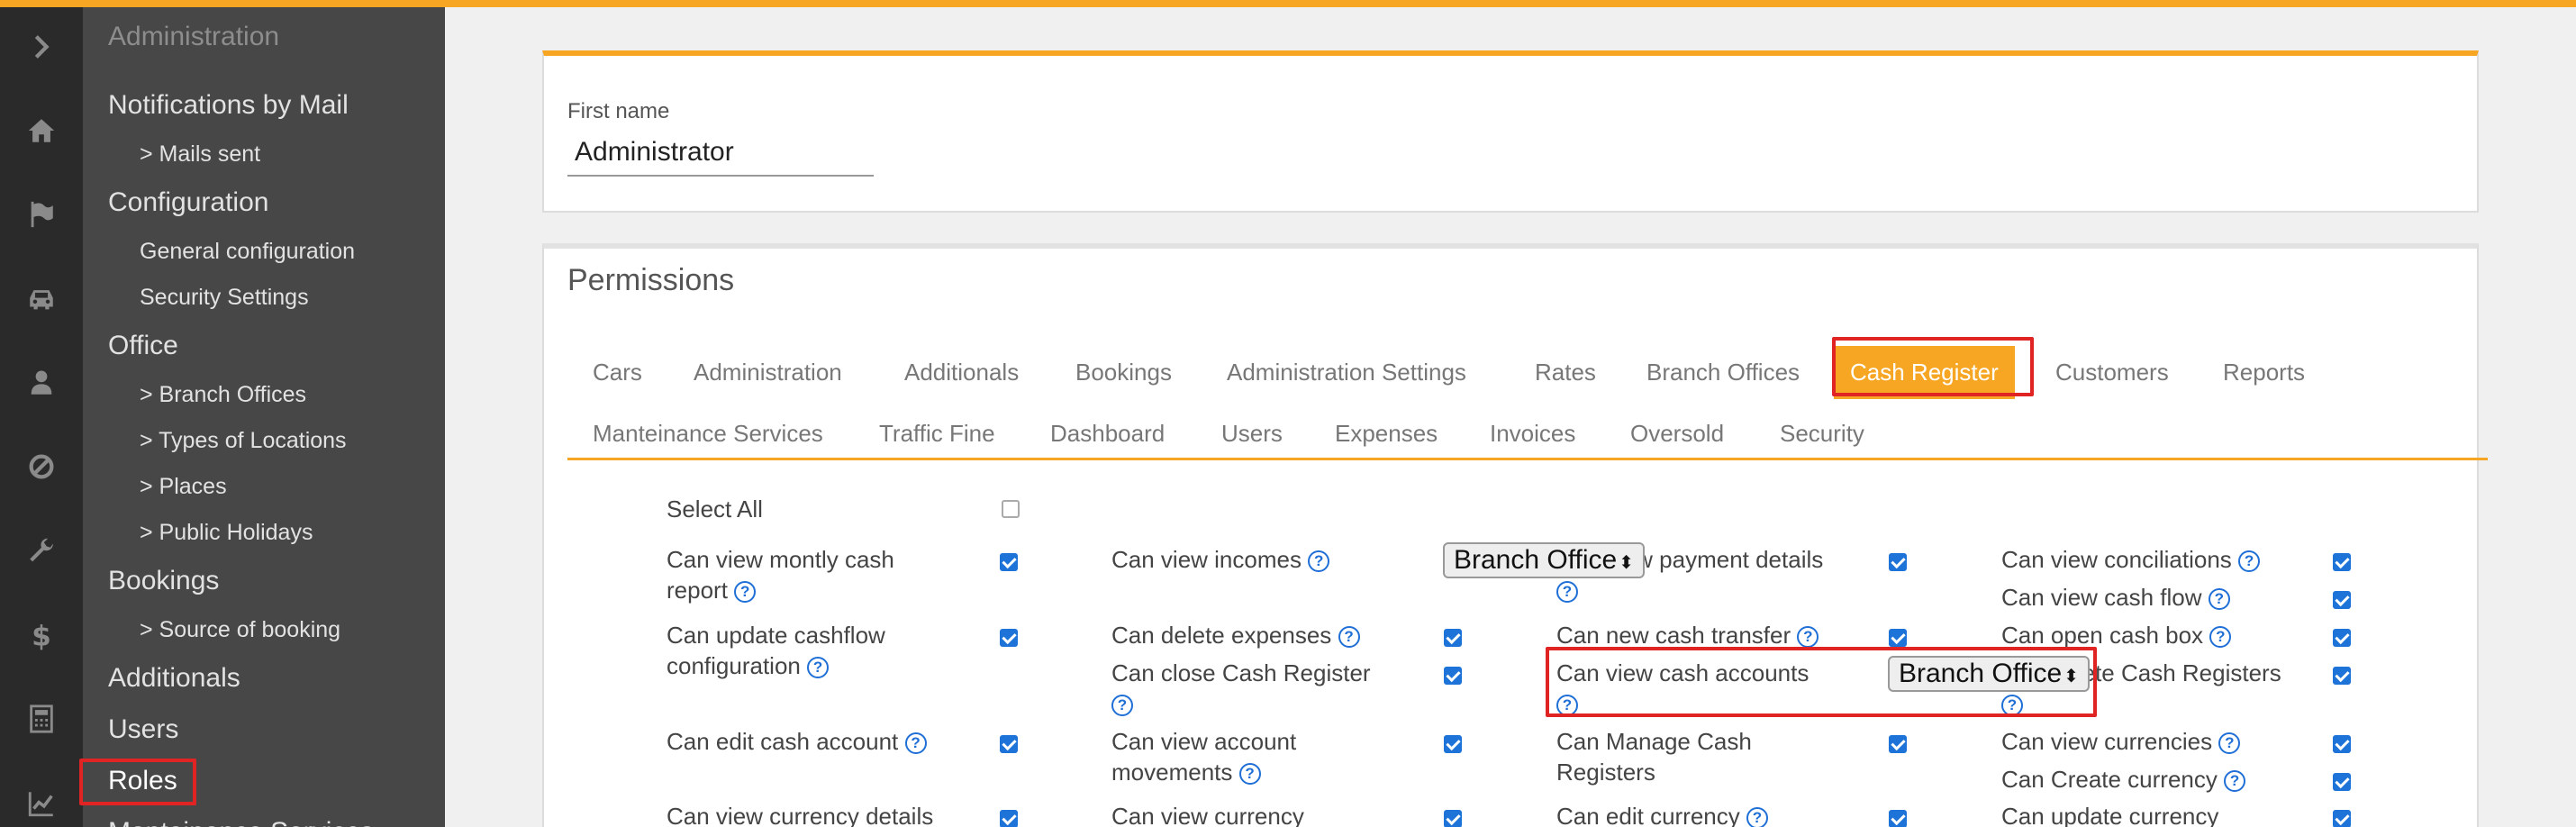 This screenshot has height=827, width=2576. I want to click on tab-customers: Customers, so click(2112, 372).